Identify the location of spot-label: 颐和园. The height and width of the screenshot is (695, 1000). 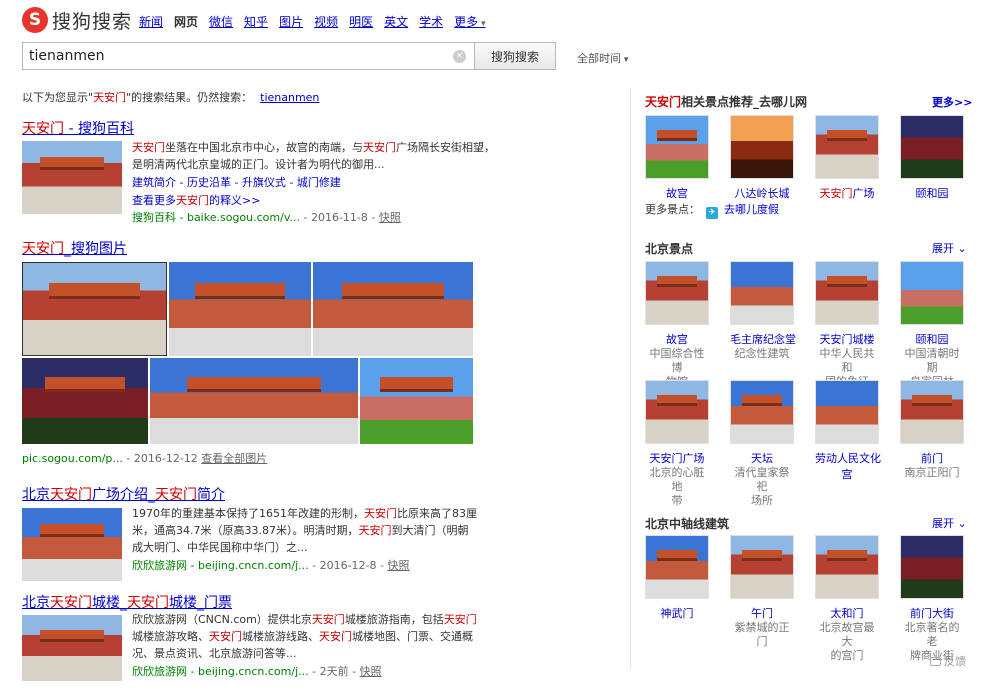
(932, 193).